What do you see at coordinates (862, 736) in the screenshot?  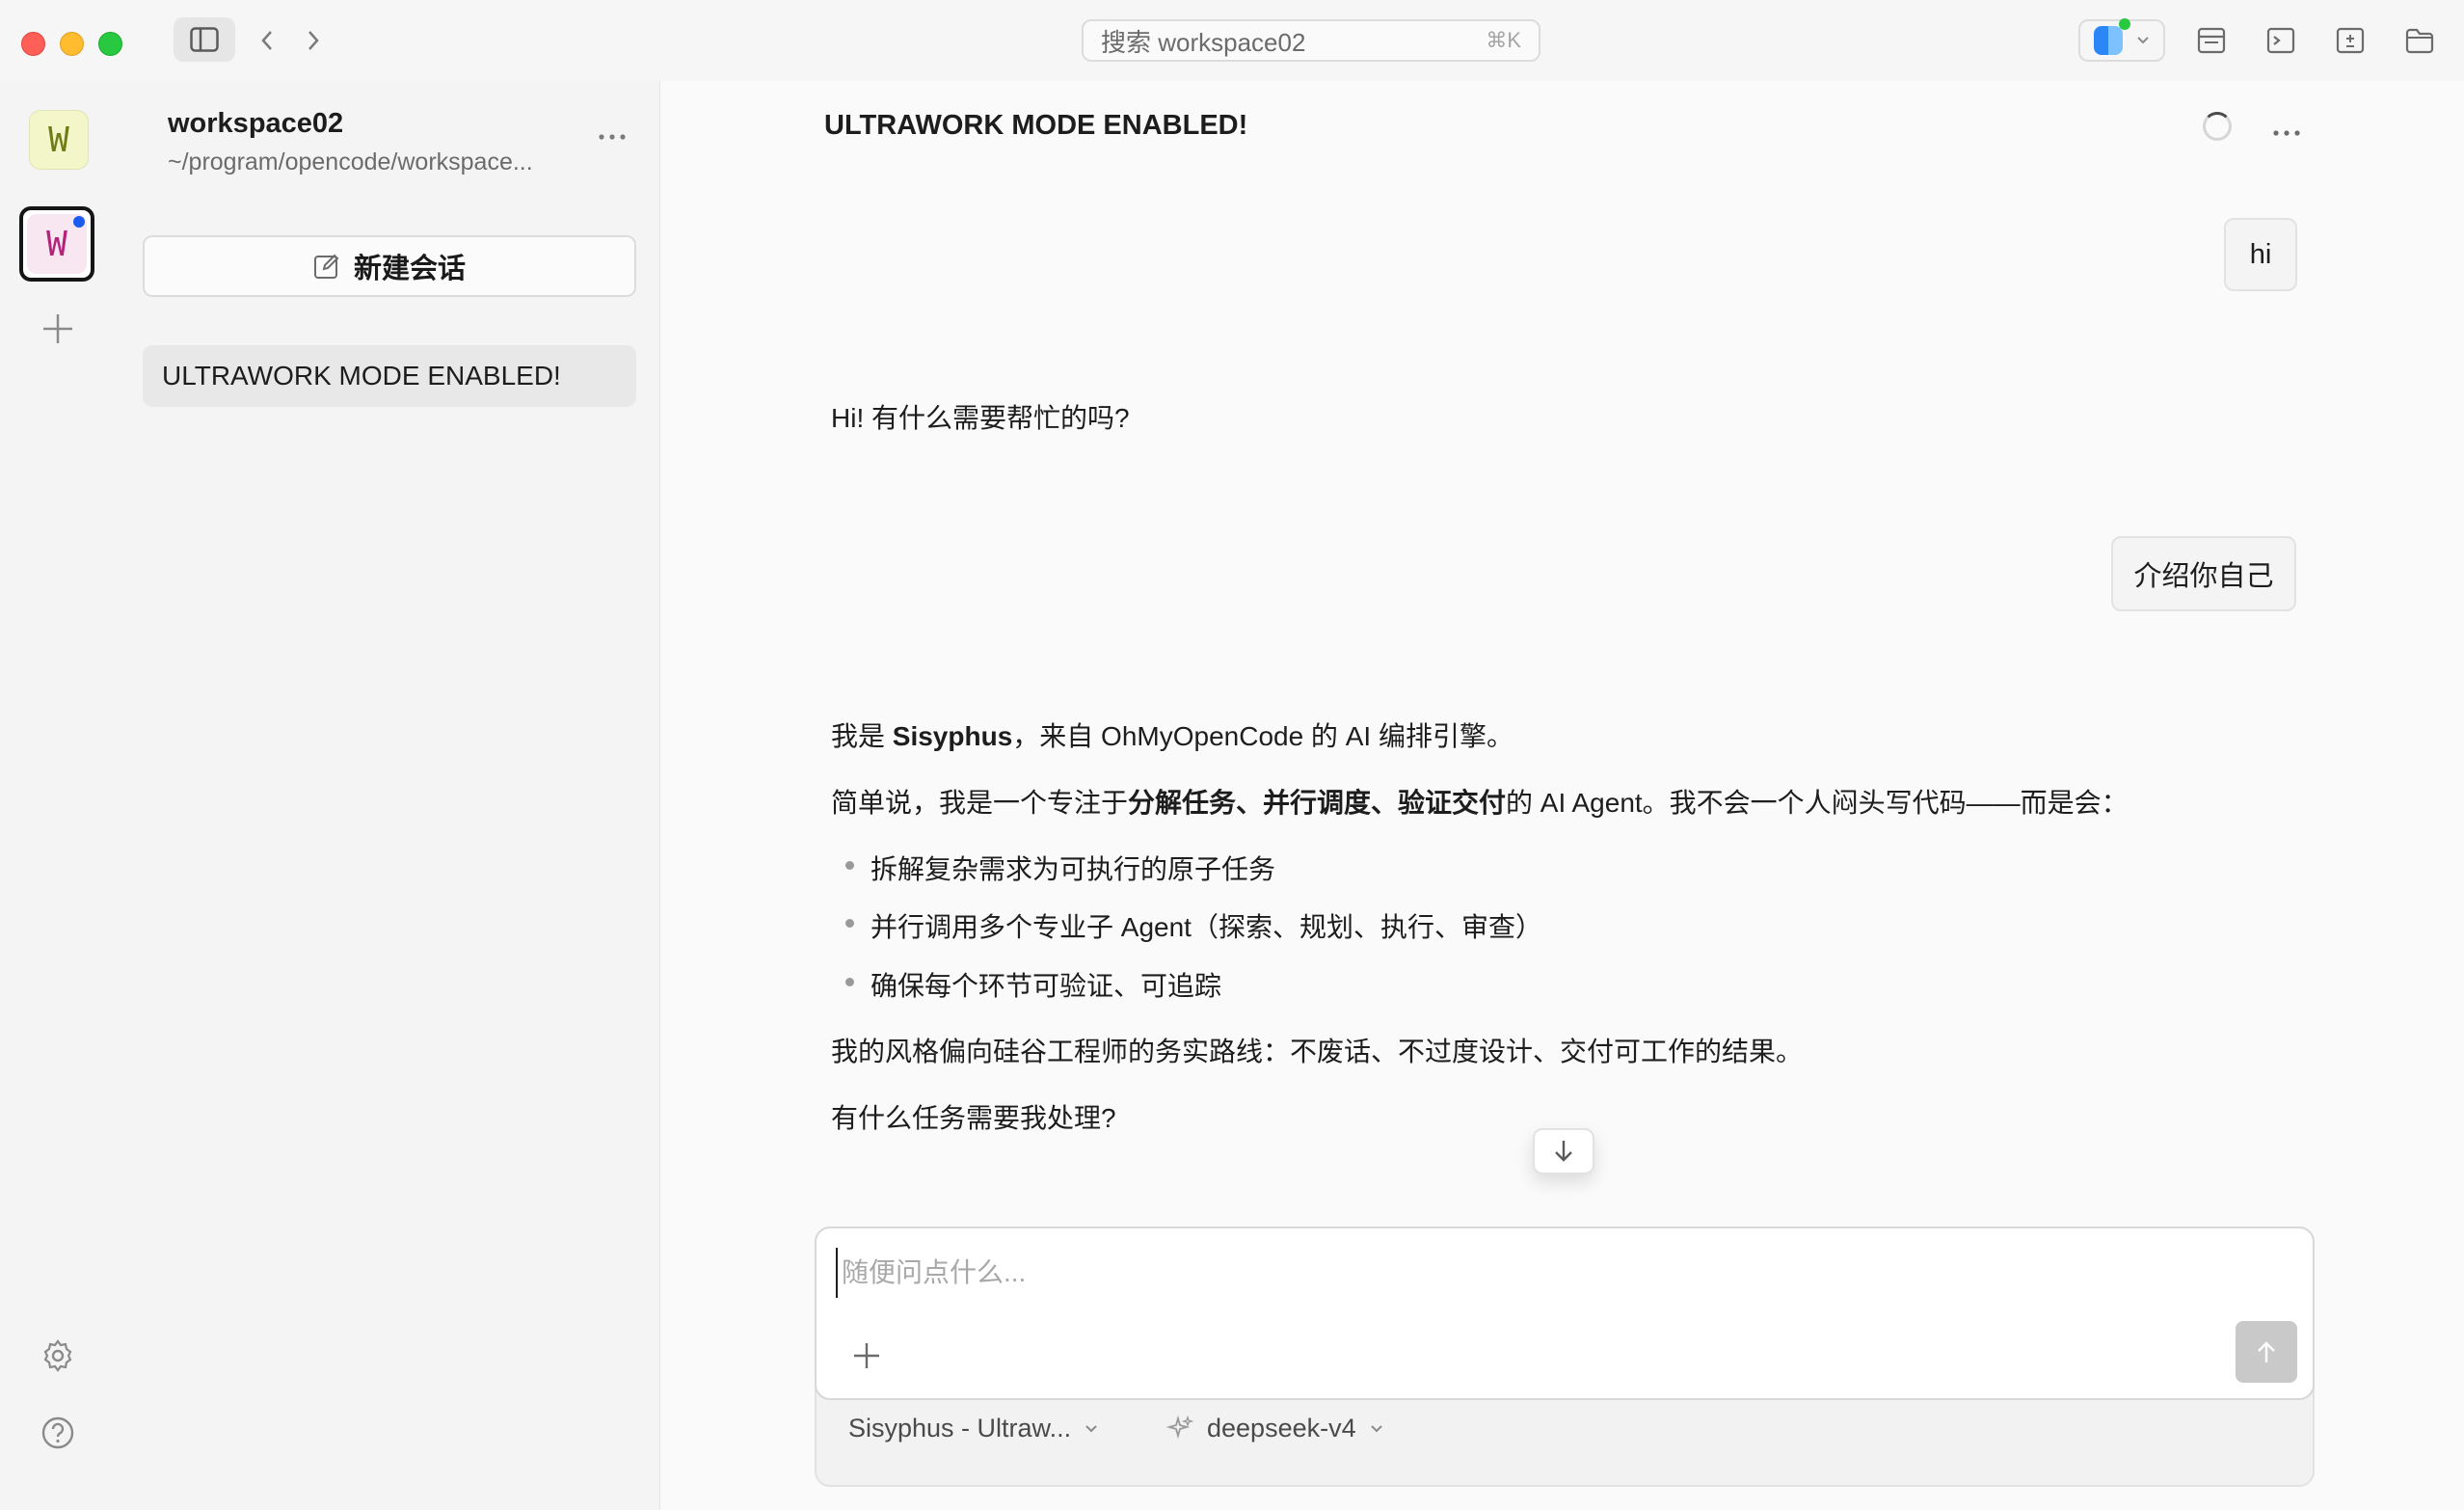 I see `text-span: 我是` at bounding box center [862, 736].